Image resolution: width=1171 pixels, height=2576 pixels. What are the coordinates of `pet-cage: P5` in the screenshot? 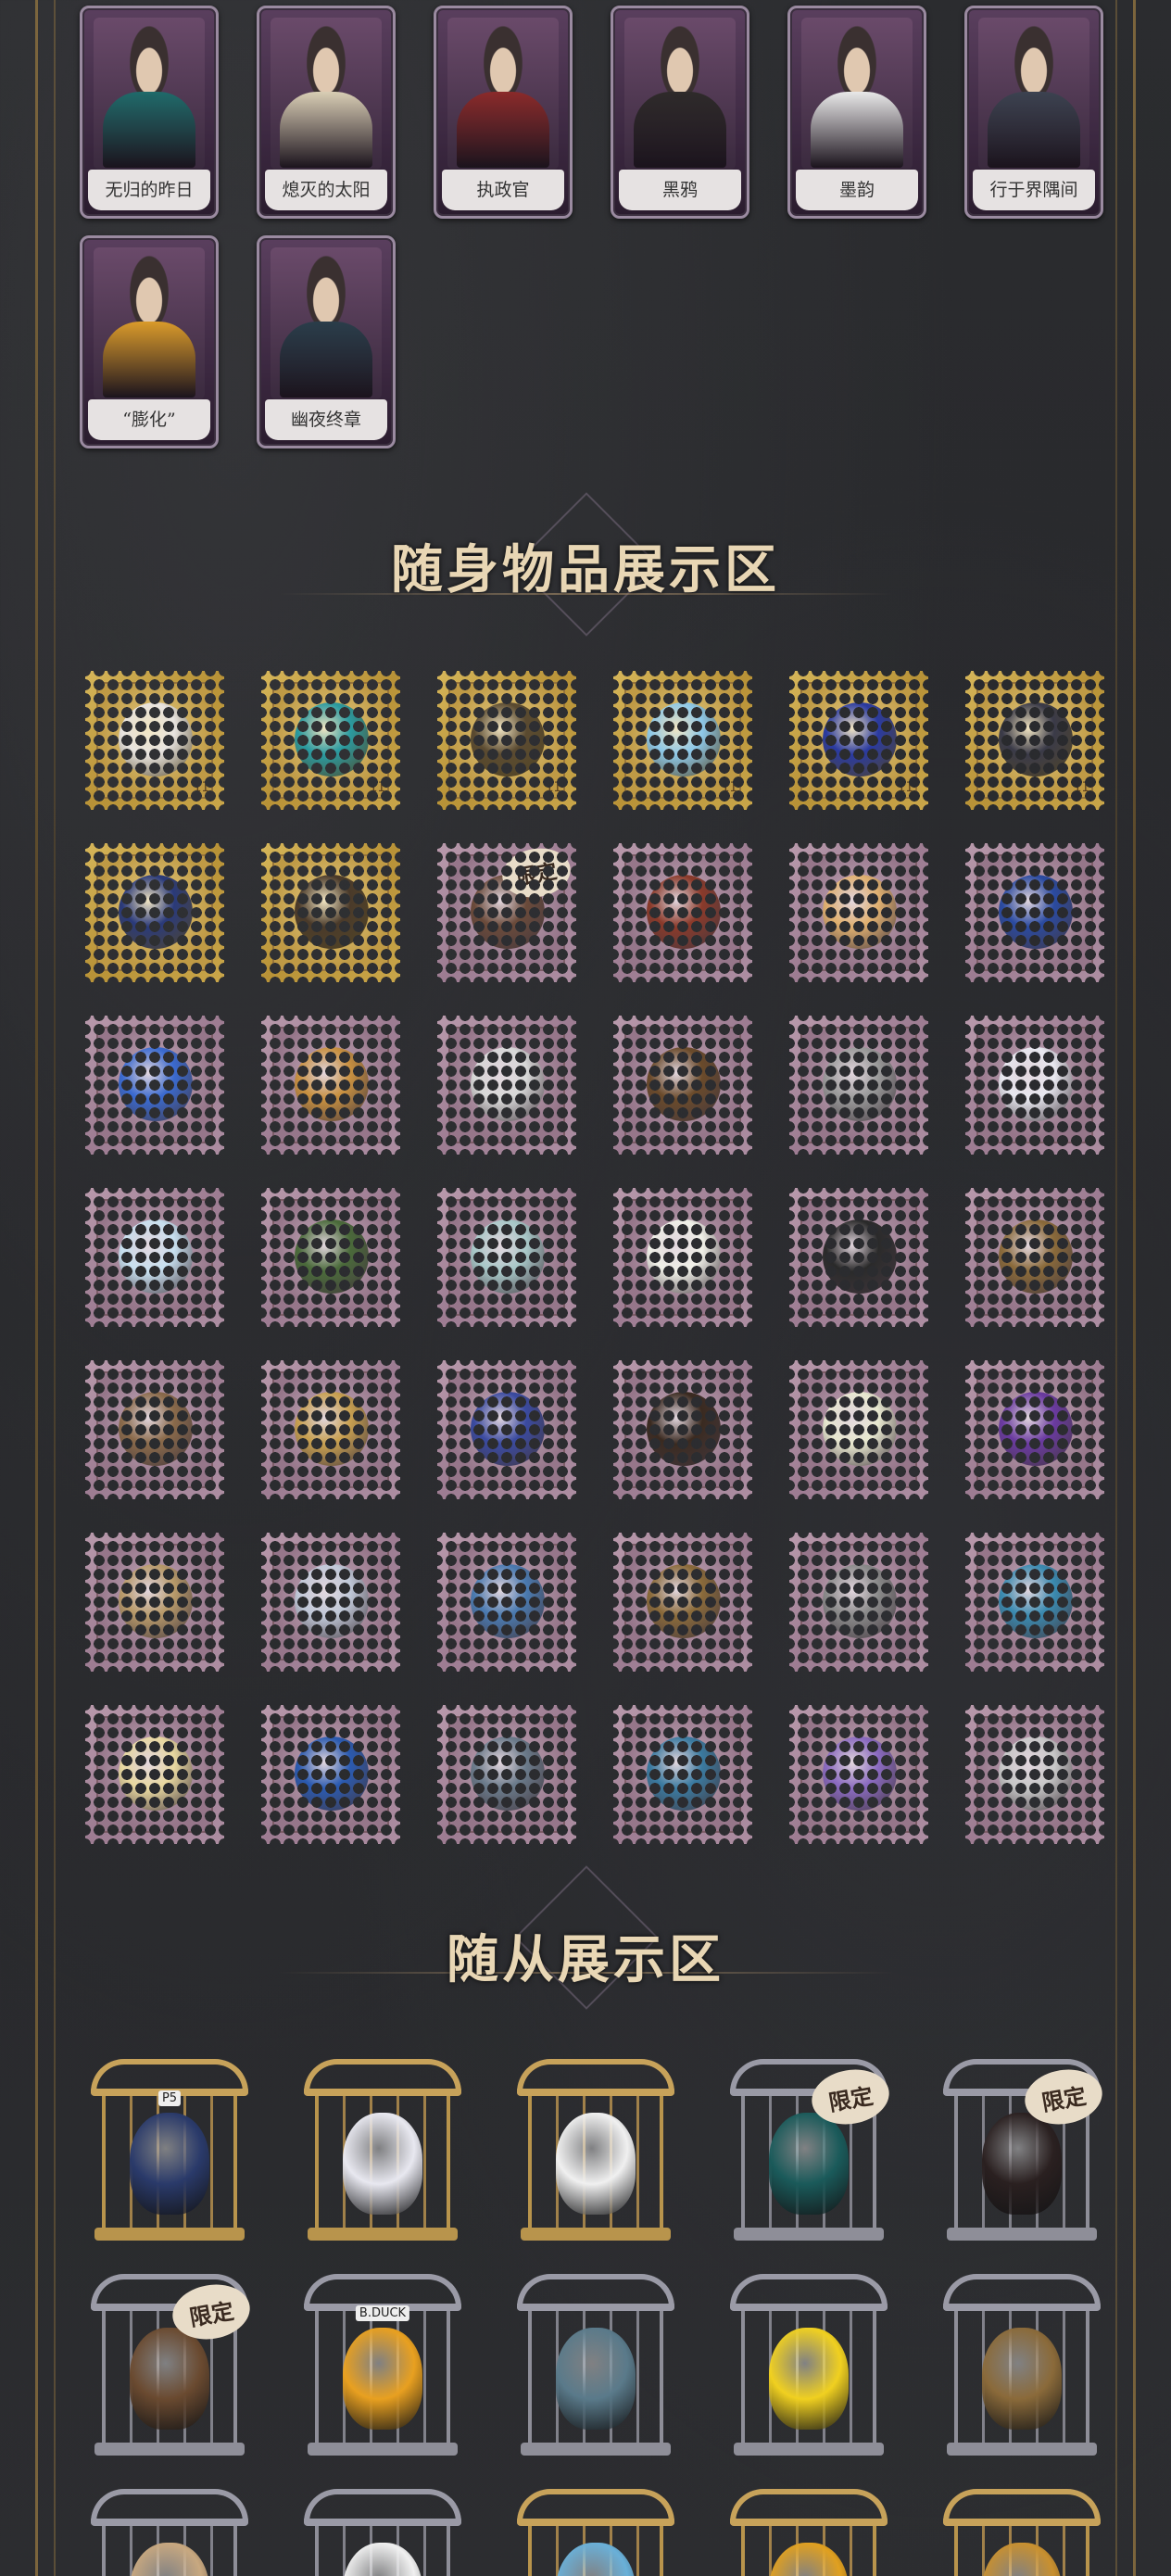 It's located at (170, 2150).